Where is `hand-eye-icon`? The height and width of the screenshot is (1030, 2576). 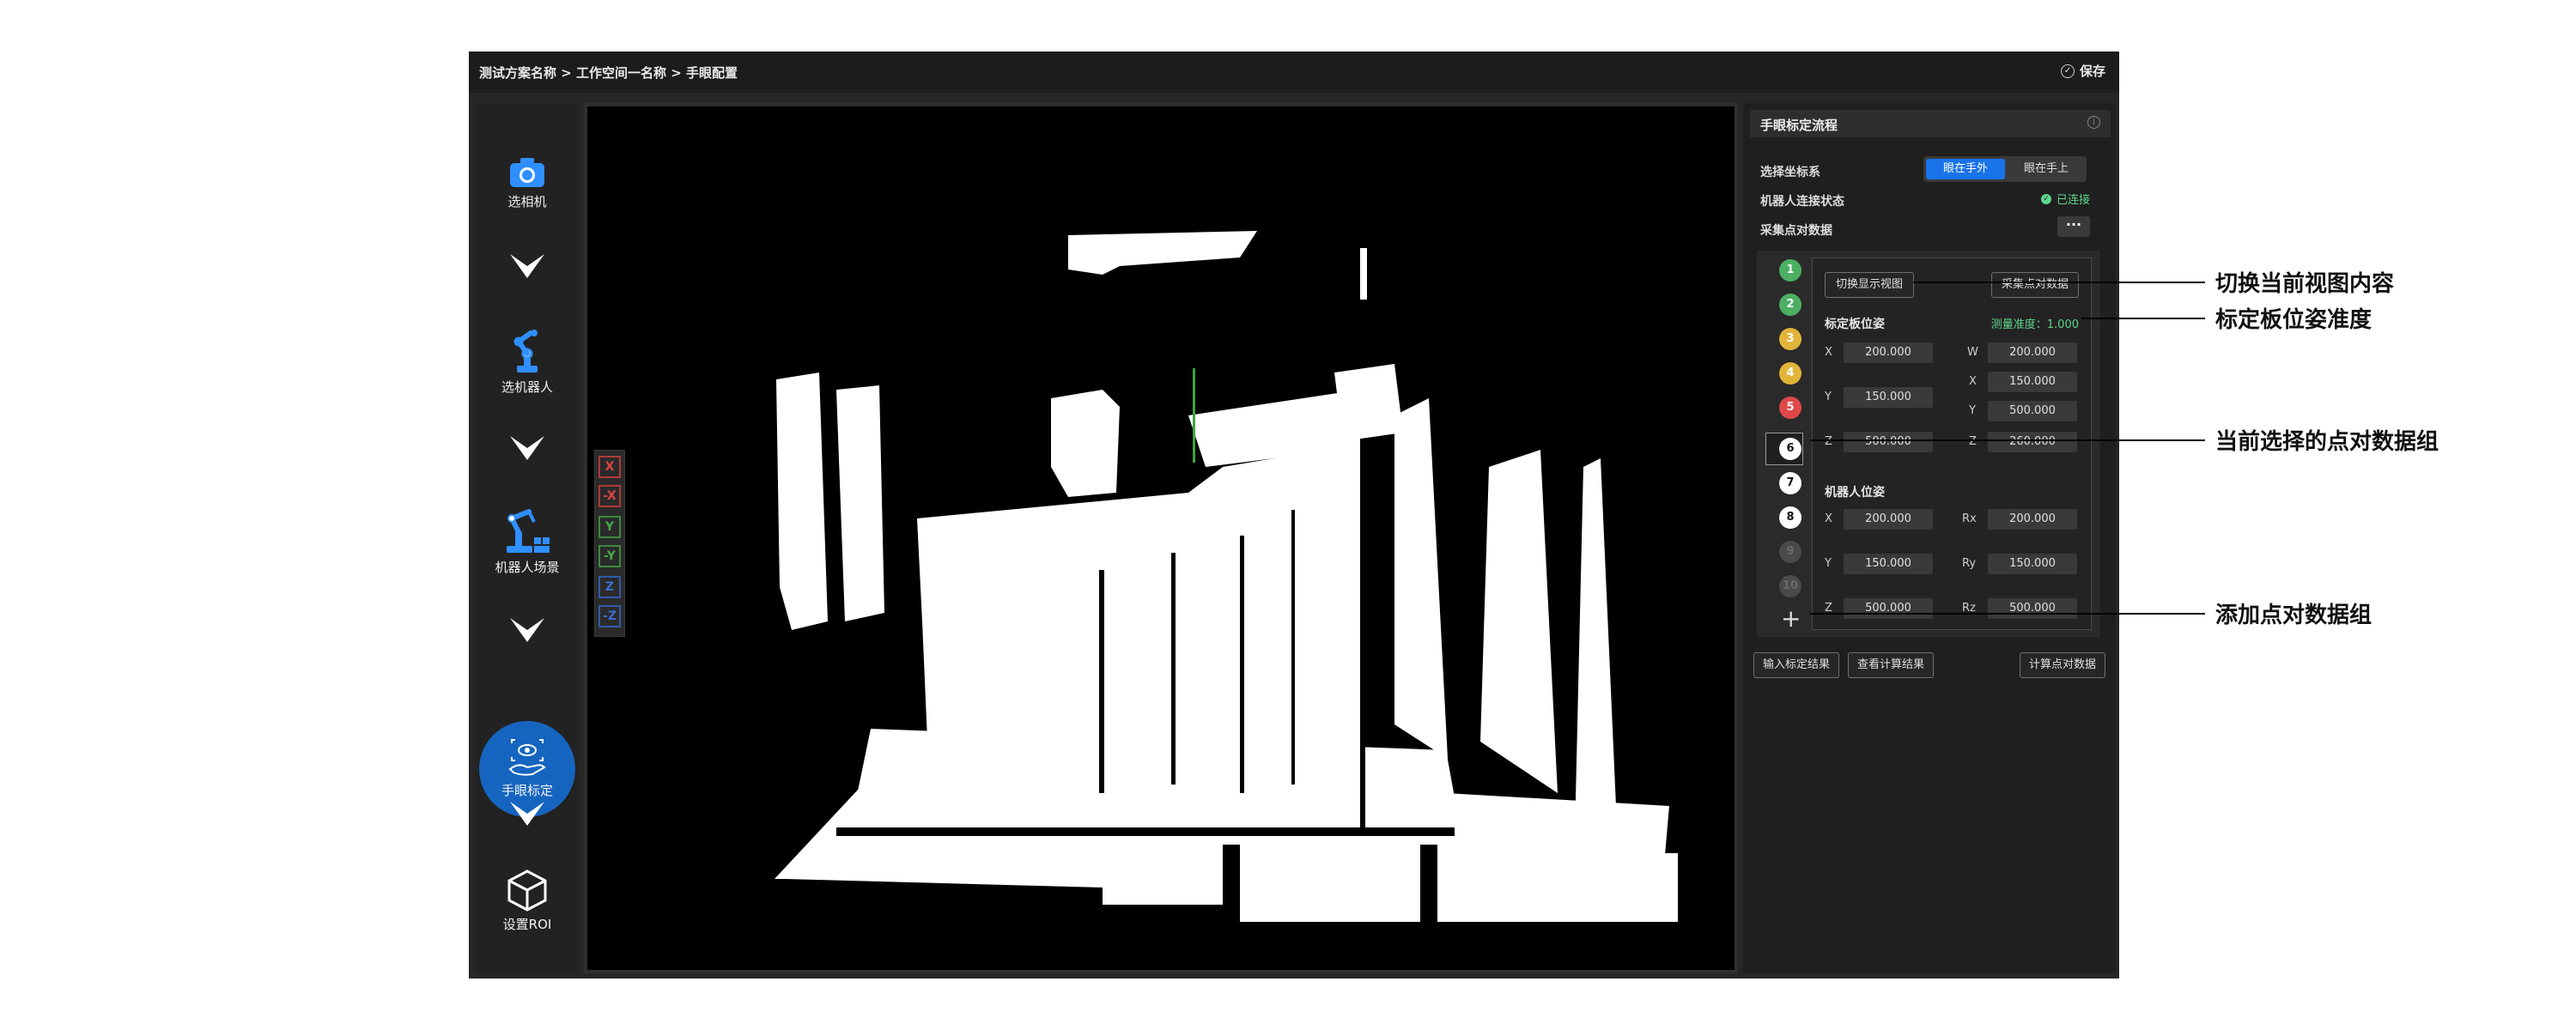
hand-eye-icon is located at coordinates (527, 757).